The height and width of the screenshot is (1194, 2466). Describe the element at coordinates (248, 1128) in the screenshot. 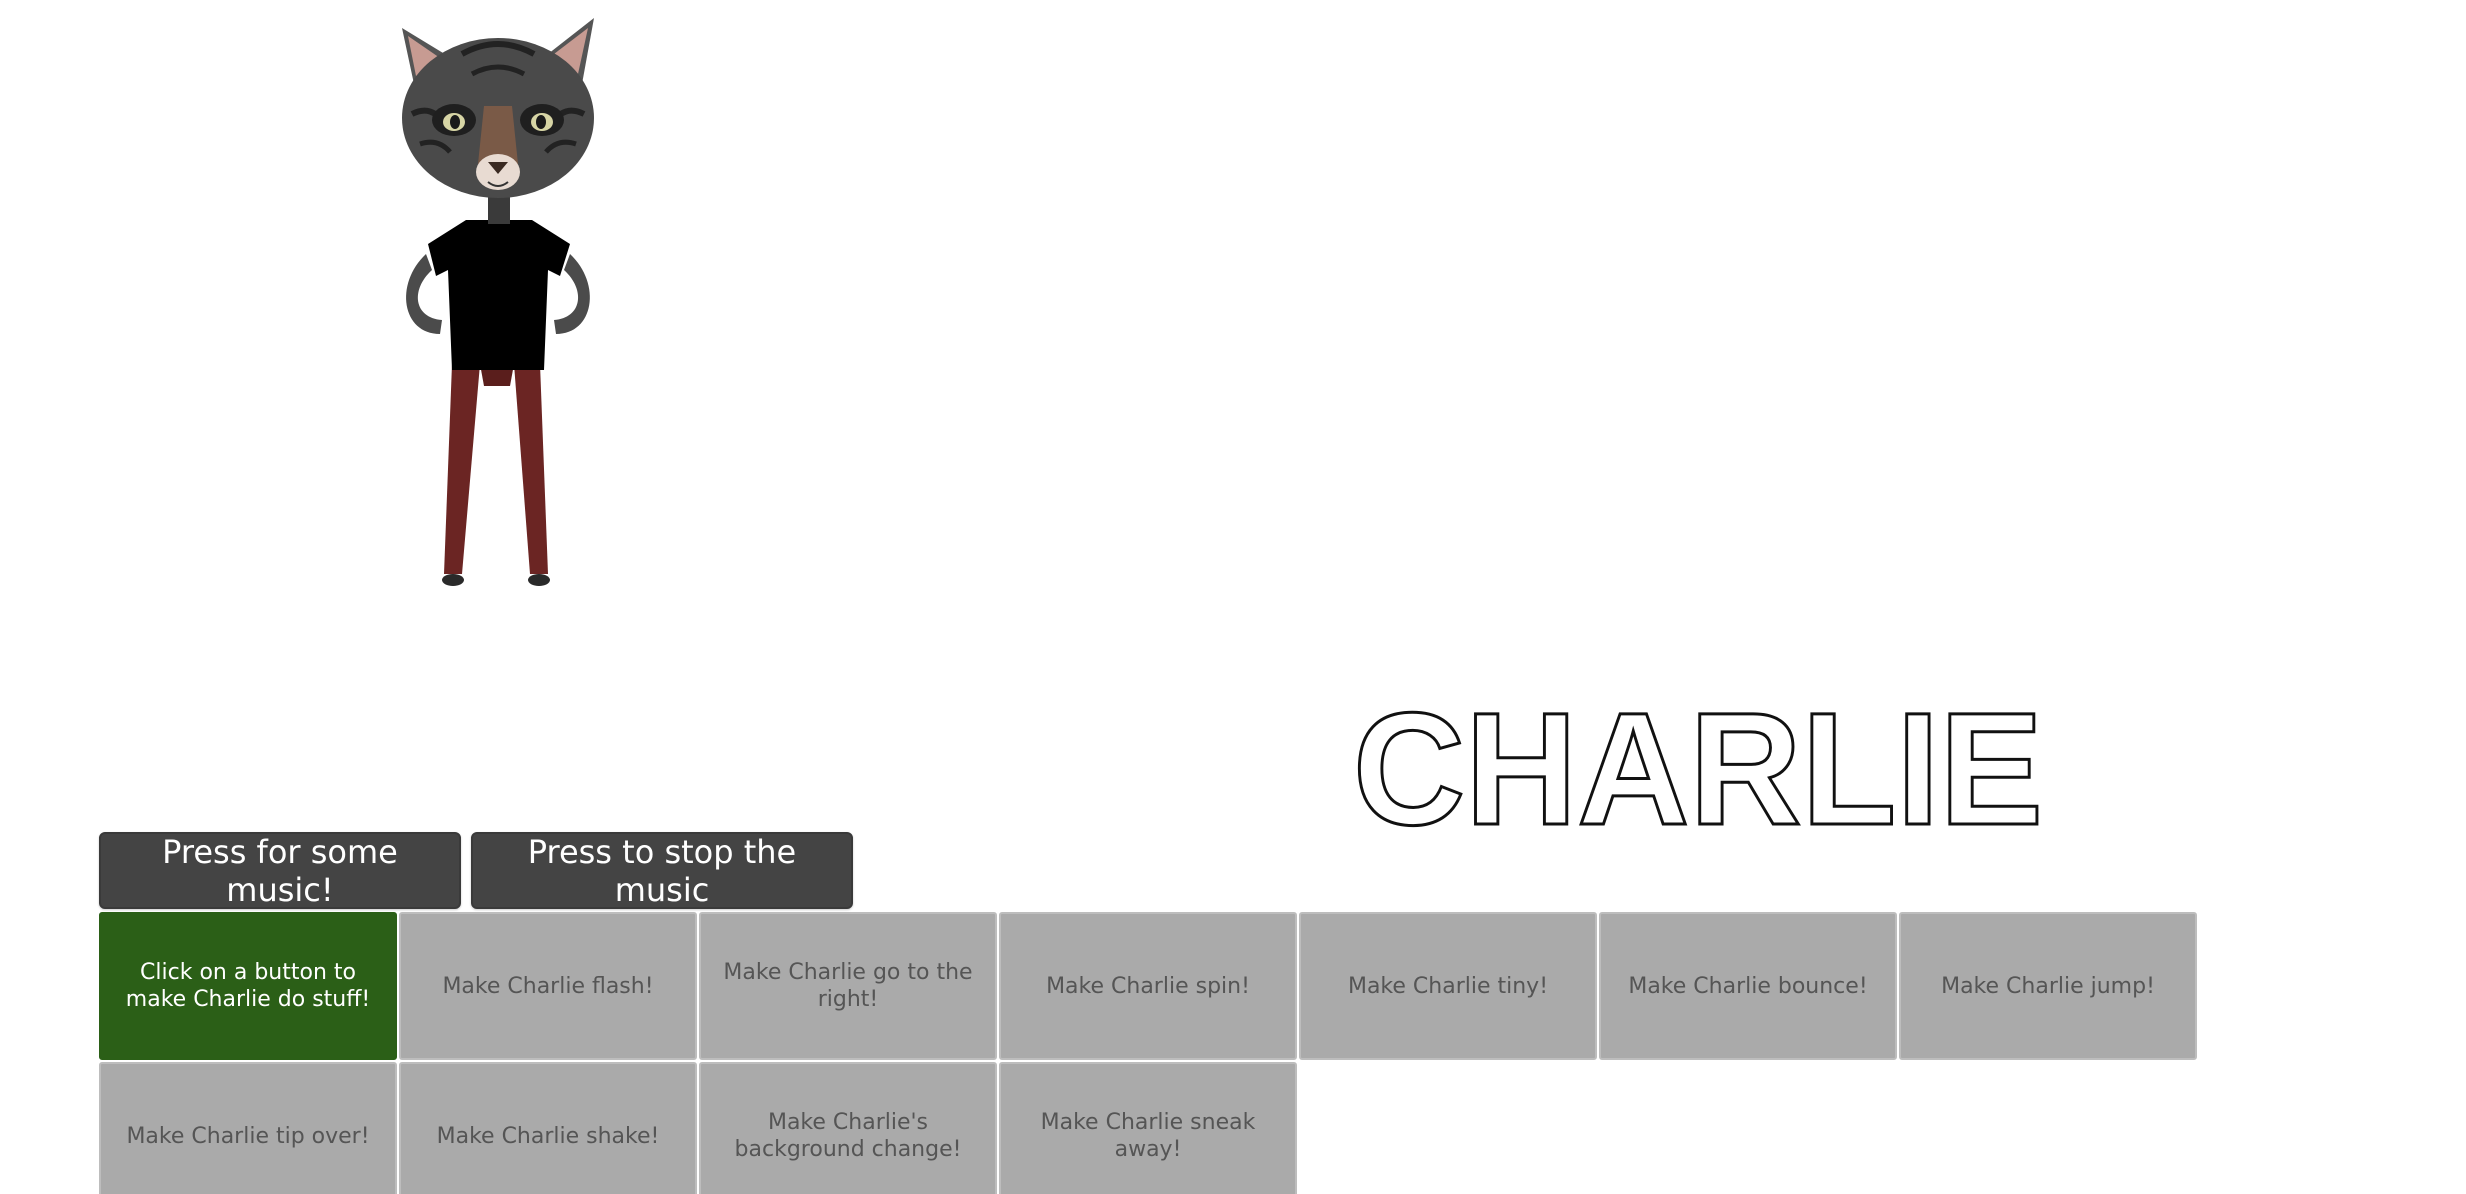

I see `tip-over-button: Make Charlie tip over!` at that location.